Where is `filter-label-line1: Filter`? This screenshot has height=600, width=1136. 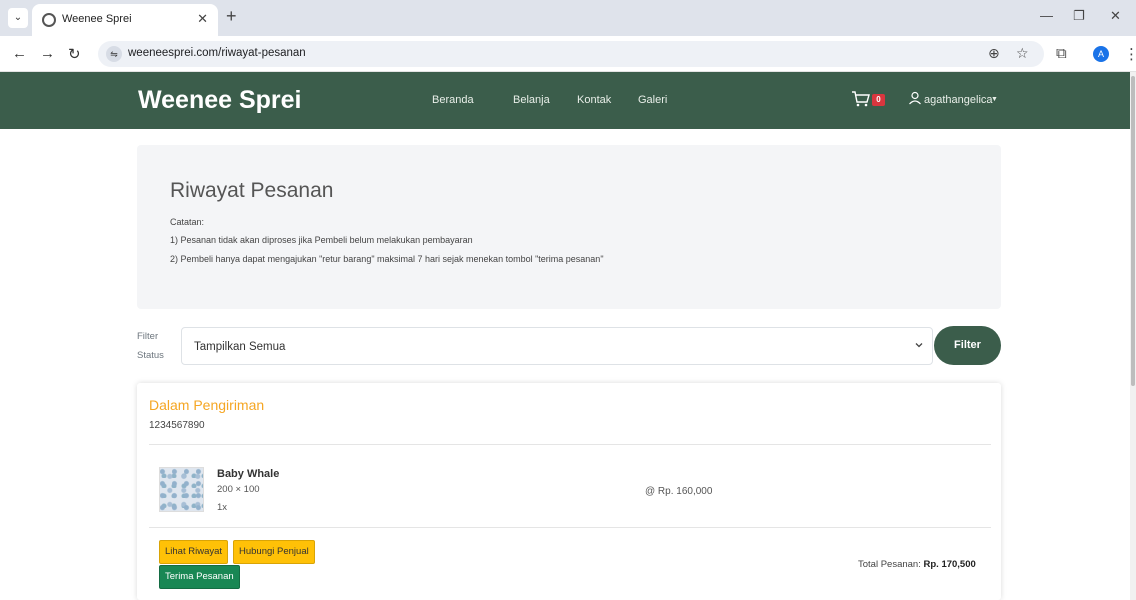
filter-label-line1: Filter is located at coordinates (148, 336).